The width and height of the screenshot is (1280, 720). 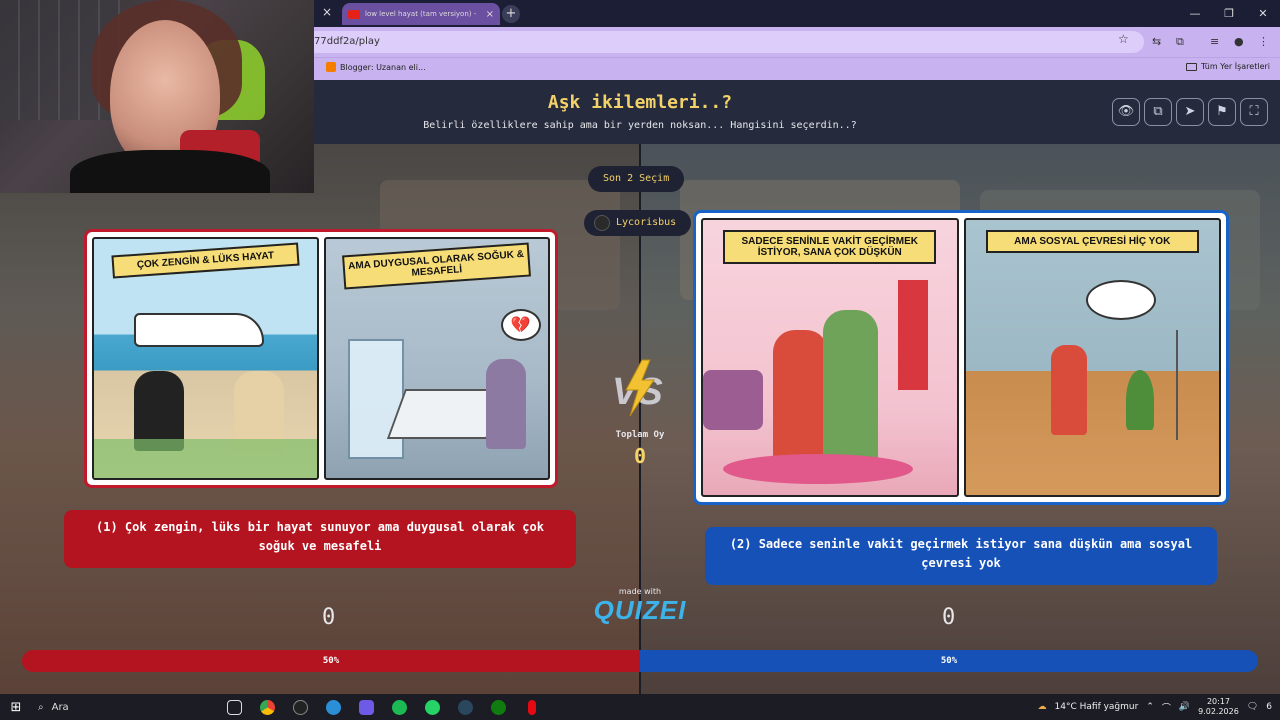 What do you see at coordinates (432, 707) in the screenshot?
I see `whatsapp-icon` at bounding box center [432, 707].